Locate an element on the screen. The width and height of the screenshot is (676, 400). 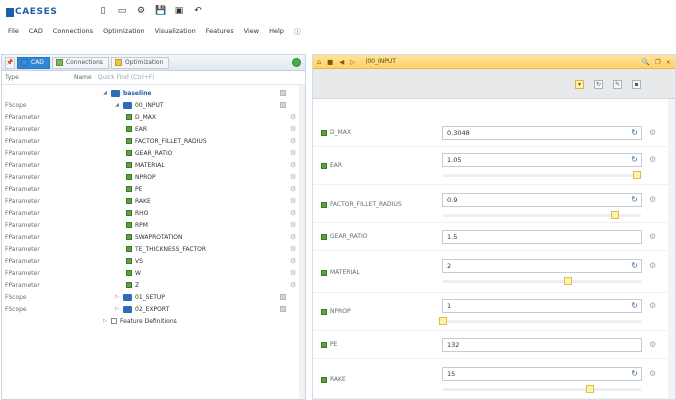
edit-icon: ✎ is located at coordinates (617, 84).